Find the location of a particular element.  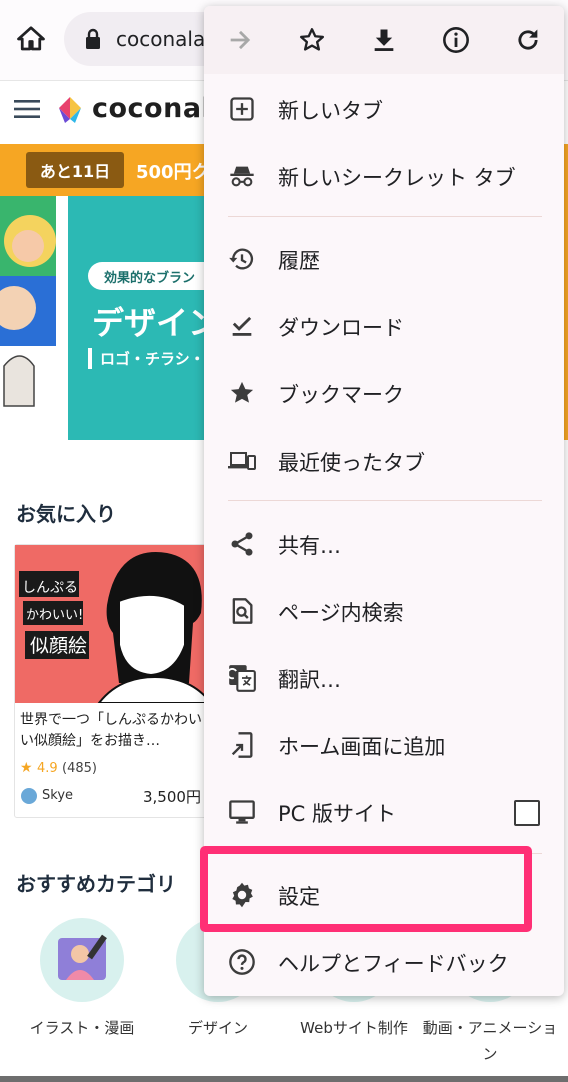

categories-heading: おすすめカテゴリ is located at coordinates (96, 884).